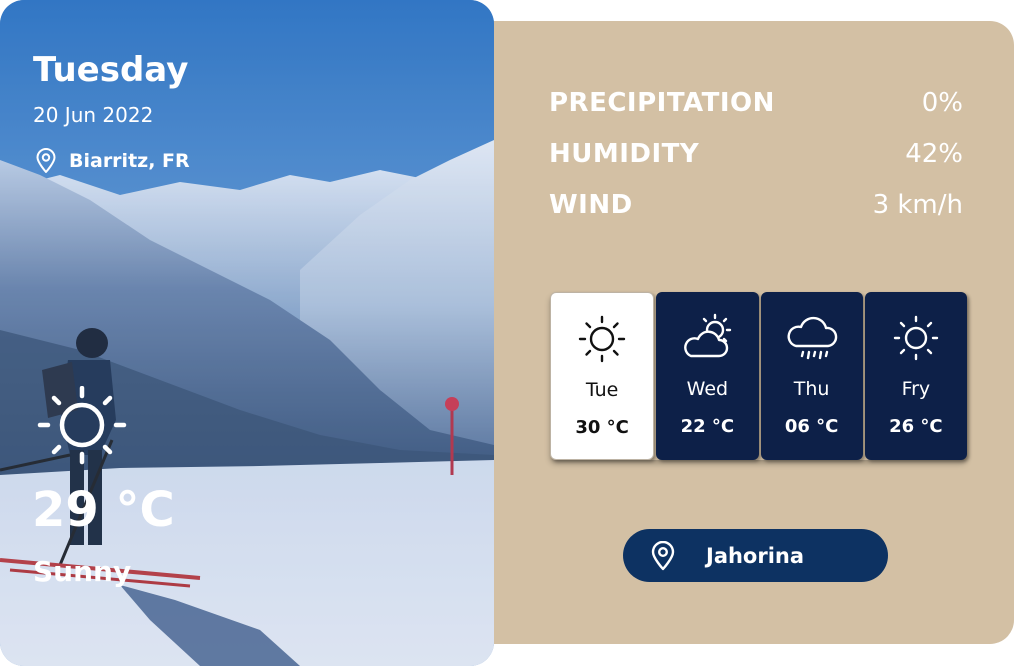 The height and width of the screenshot is (666, 1014). Describe the element at coordinates (707, 376) in the screenshot. I see `forecast-day-wed: Wed 22 °C` at that location.